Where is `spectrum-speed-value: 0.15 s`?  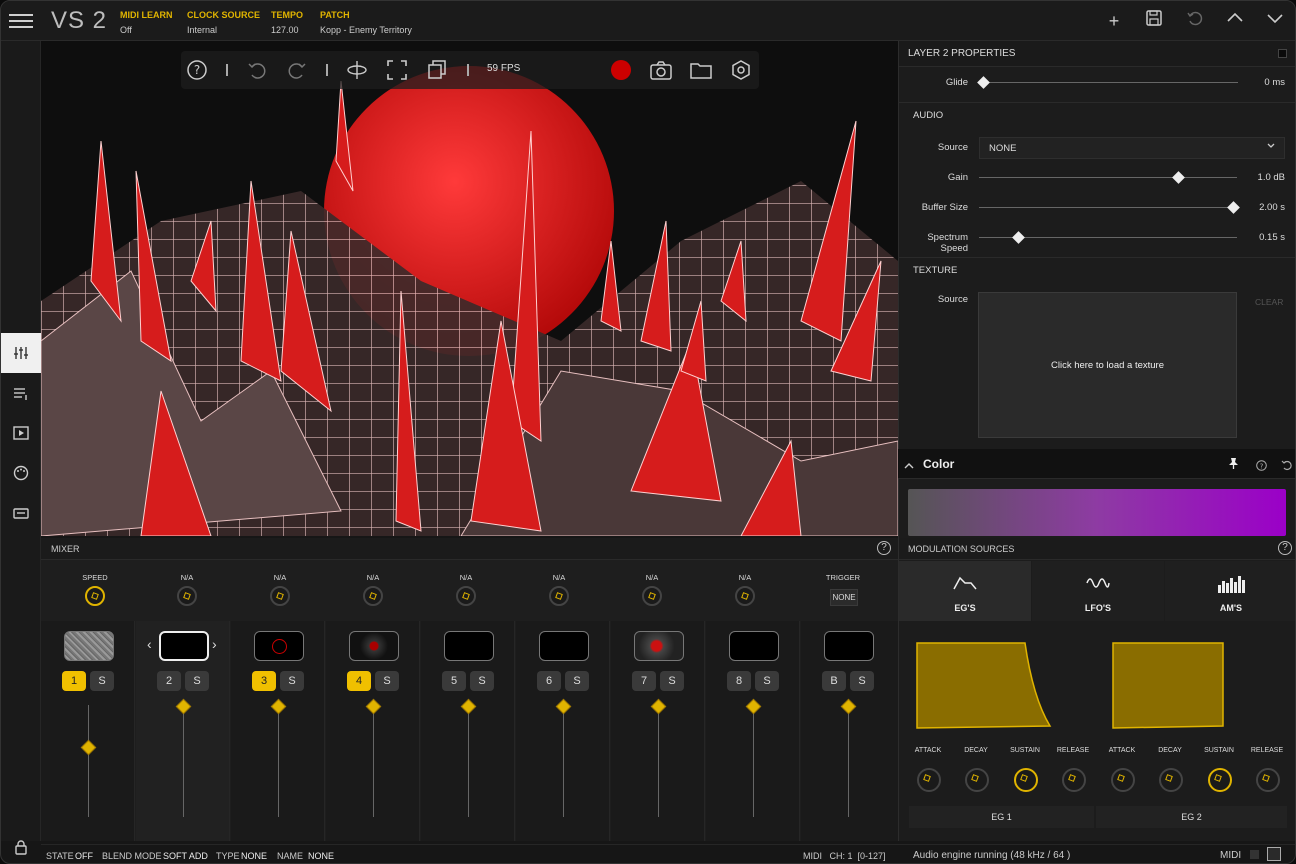
spectrum-speed-value: 0.15 s is located at coordinates (1272, 237).